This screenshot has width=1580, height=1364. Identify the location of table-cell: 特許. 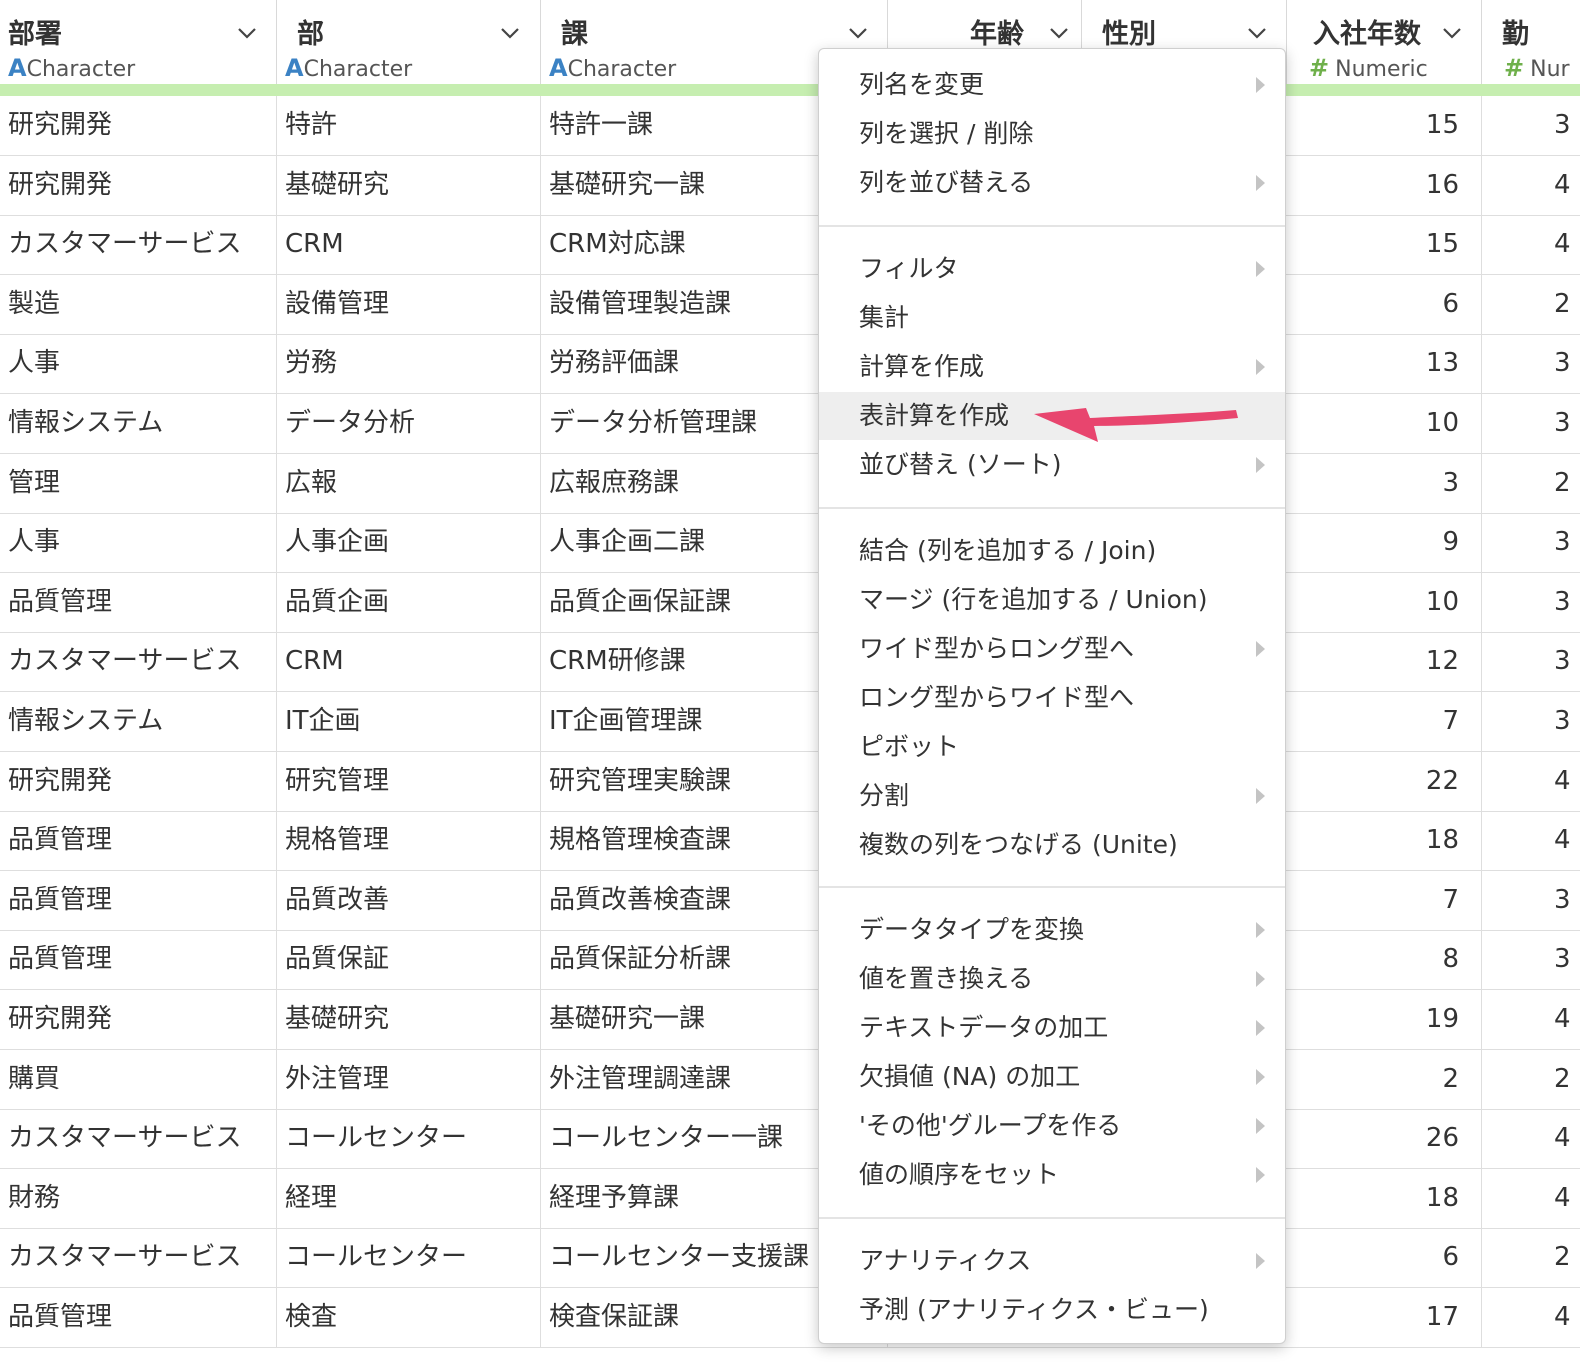
(409, 125).